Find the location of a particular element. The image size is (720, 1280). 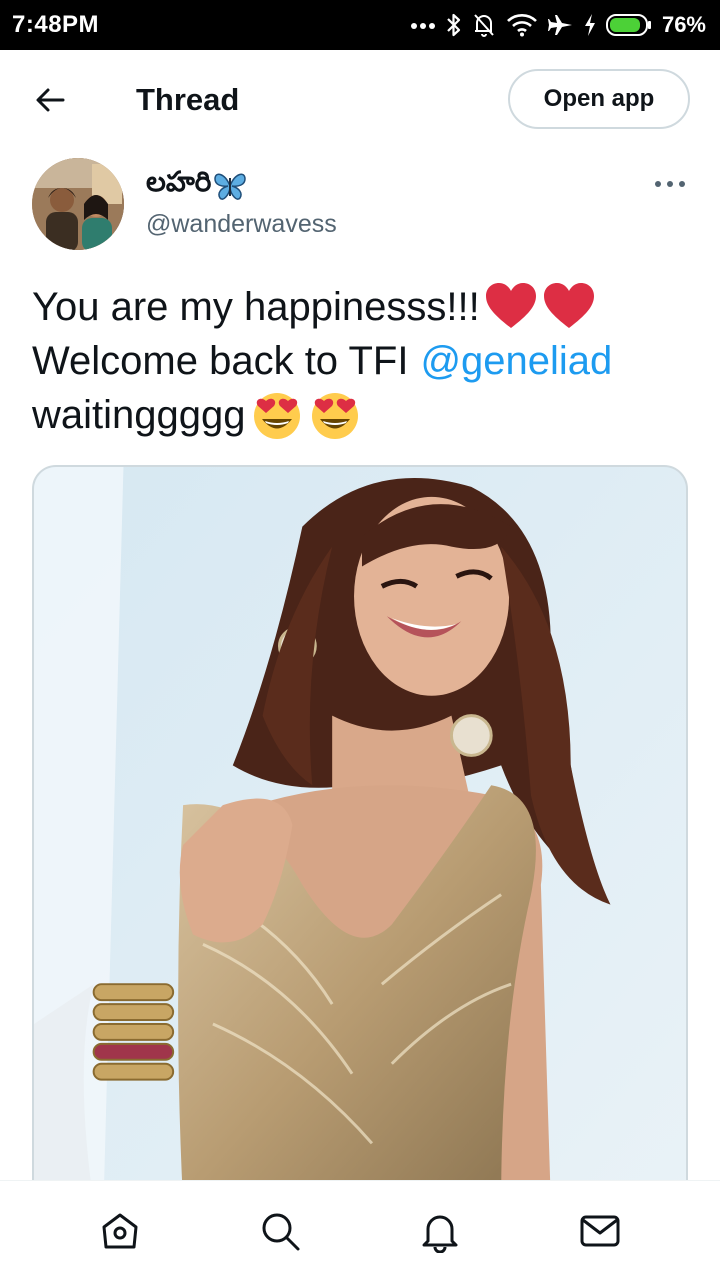

tweet-text-line1: You are my happinesss!!! is located at coordinates (256, 307).